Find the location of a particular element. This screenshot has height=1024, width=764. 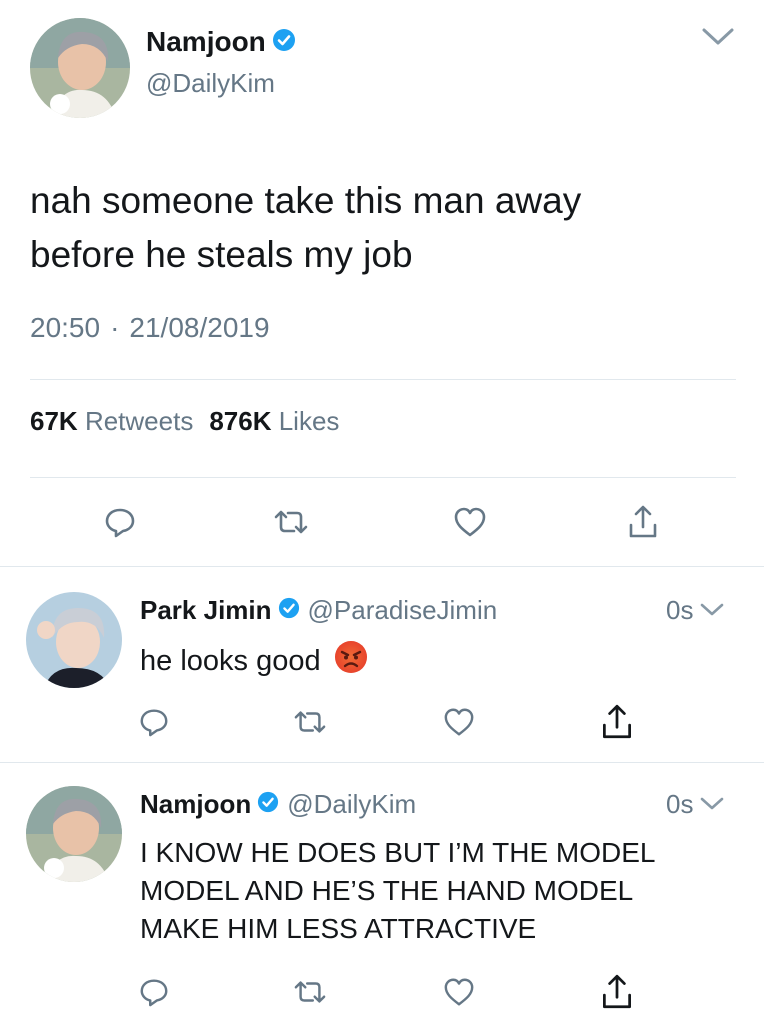

retweets-count: 67K is located at coordinates (54, 421).